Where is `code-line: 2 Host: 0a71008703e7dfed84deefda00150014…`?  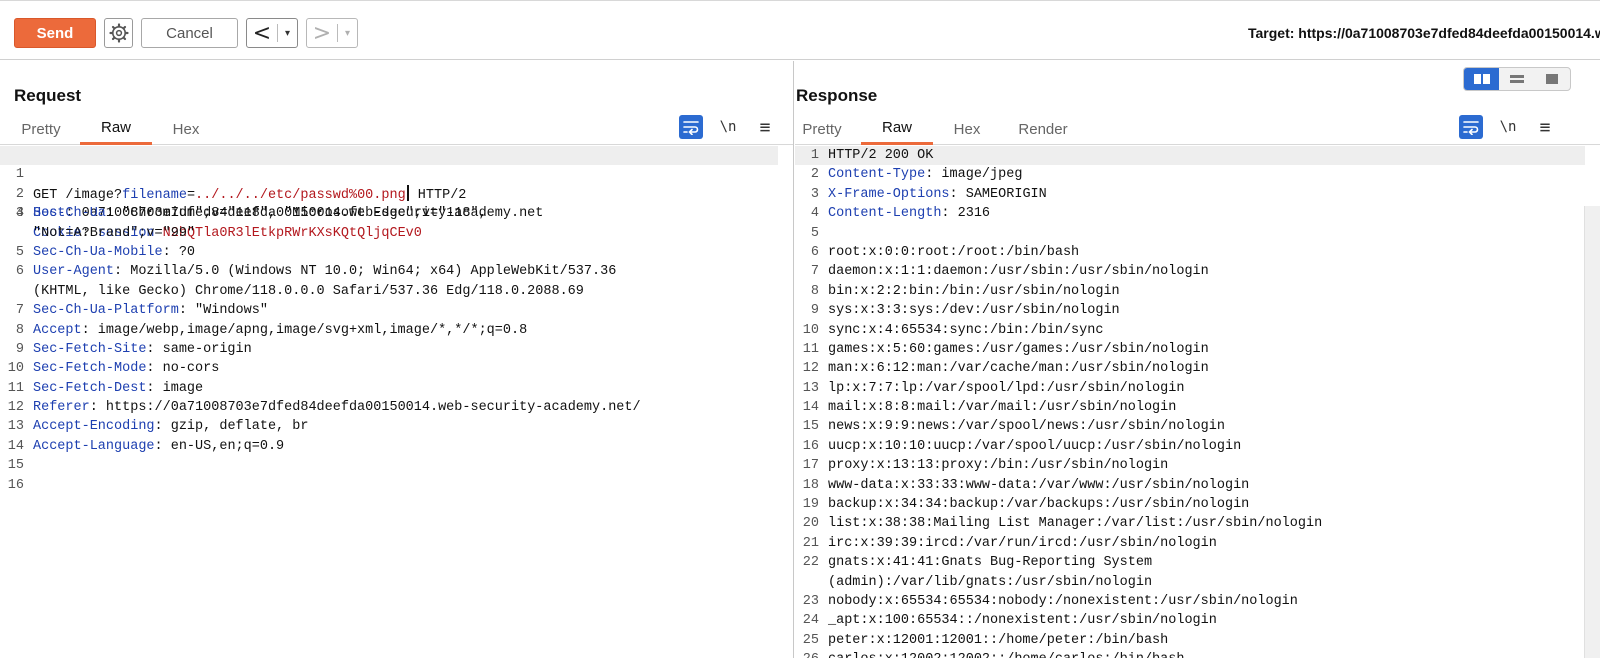 code-line: 2 Host: 0a71008703e7dfed84deefda00150014… is located at coordinates (396, 193).